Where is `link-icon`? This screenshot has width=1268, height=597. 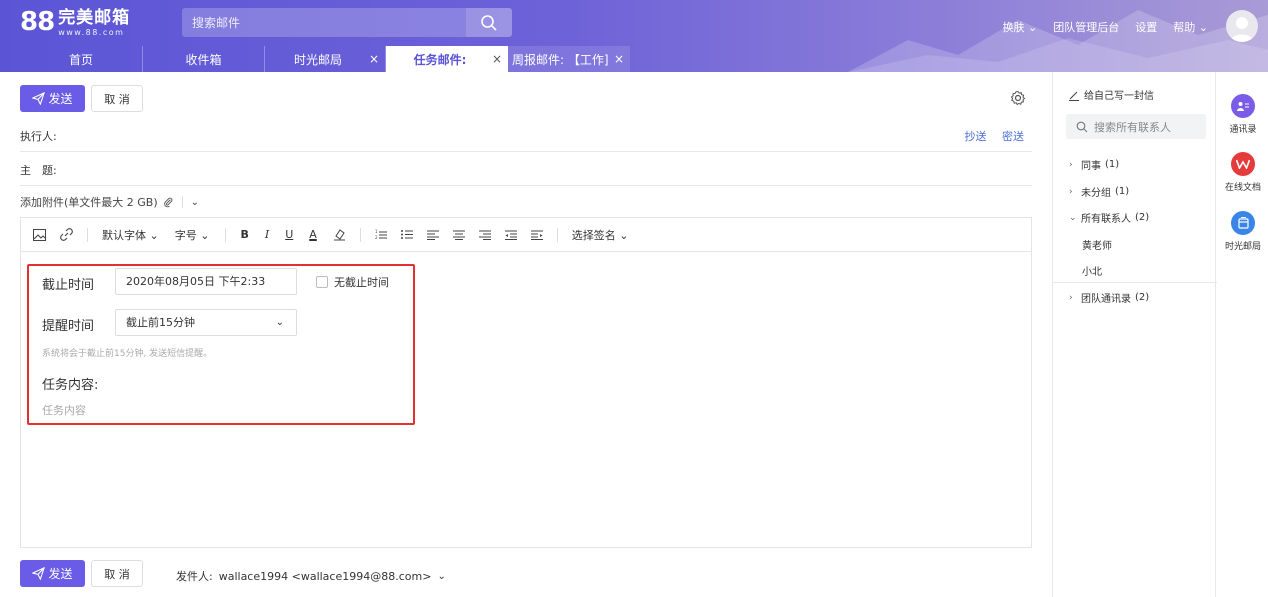
link-icon is located at coordinates (66, 235).